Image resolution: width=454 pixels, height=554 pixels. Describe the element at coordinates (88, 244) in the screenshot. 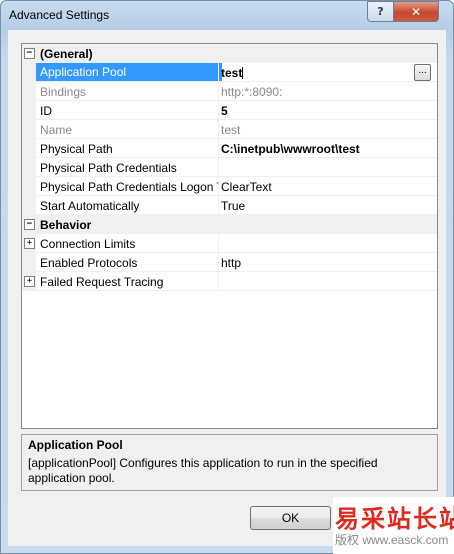

I see `property-label: Connection Limits` at that location.